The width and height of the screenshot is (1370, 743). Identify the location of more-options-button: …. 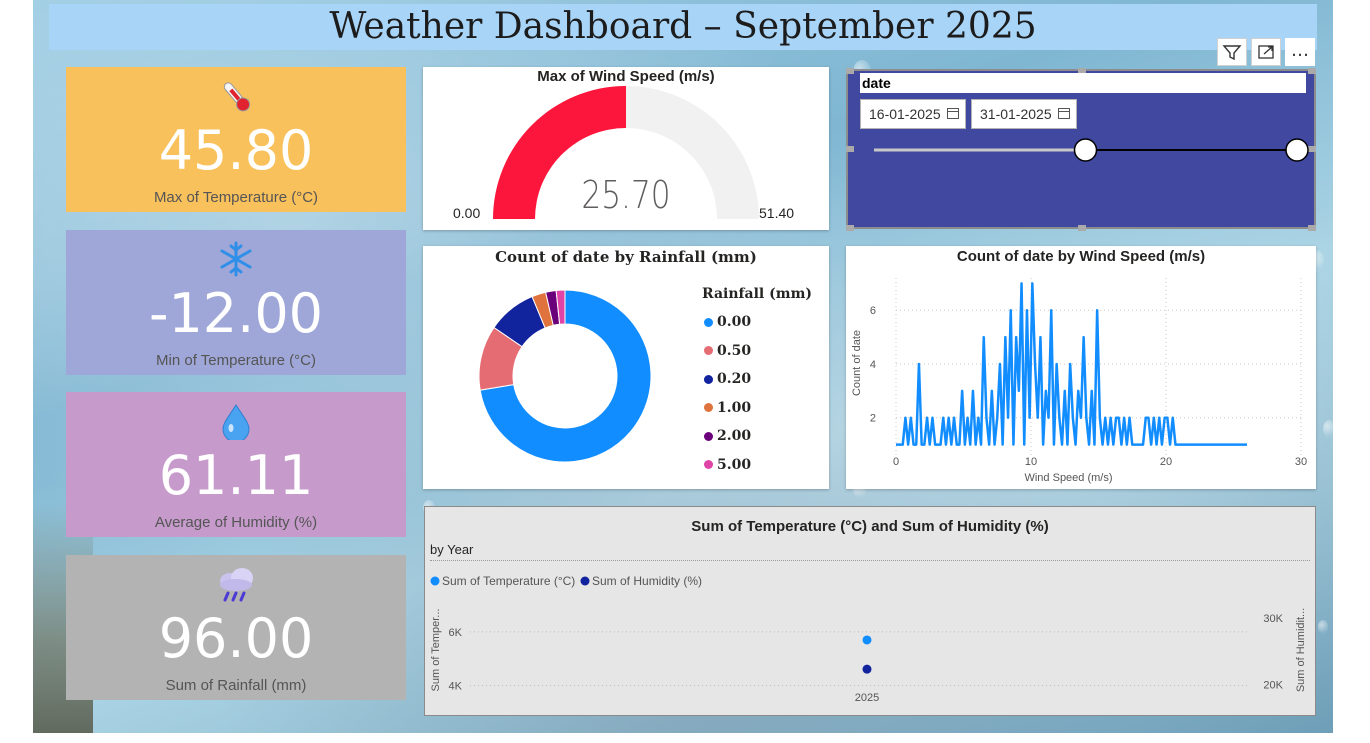
(1300, 52).